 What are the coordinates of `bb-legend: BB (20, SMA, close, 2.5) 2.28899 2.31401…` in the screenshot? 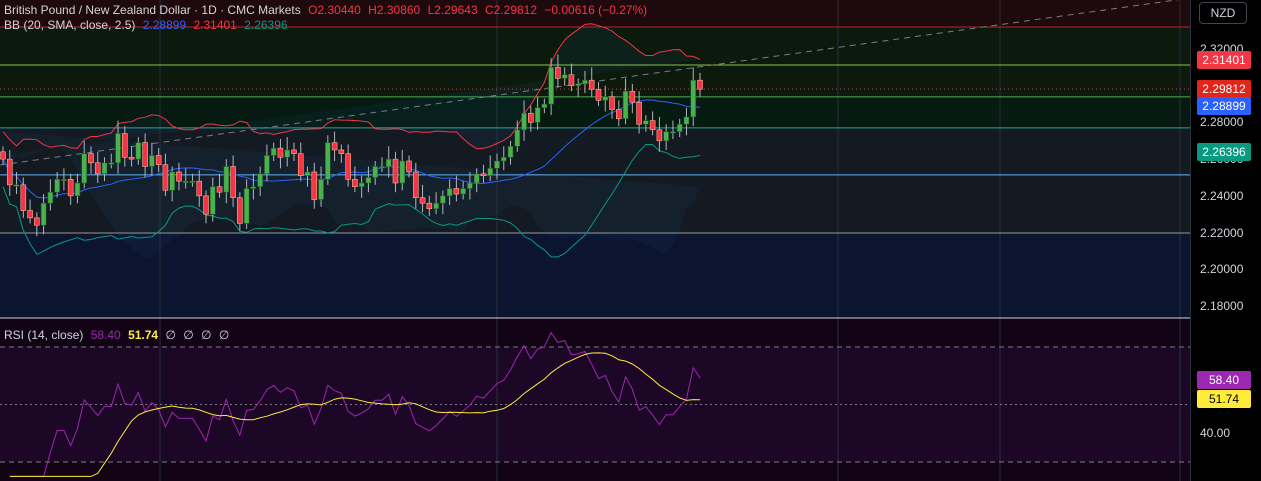 It's located at (148, 25).